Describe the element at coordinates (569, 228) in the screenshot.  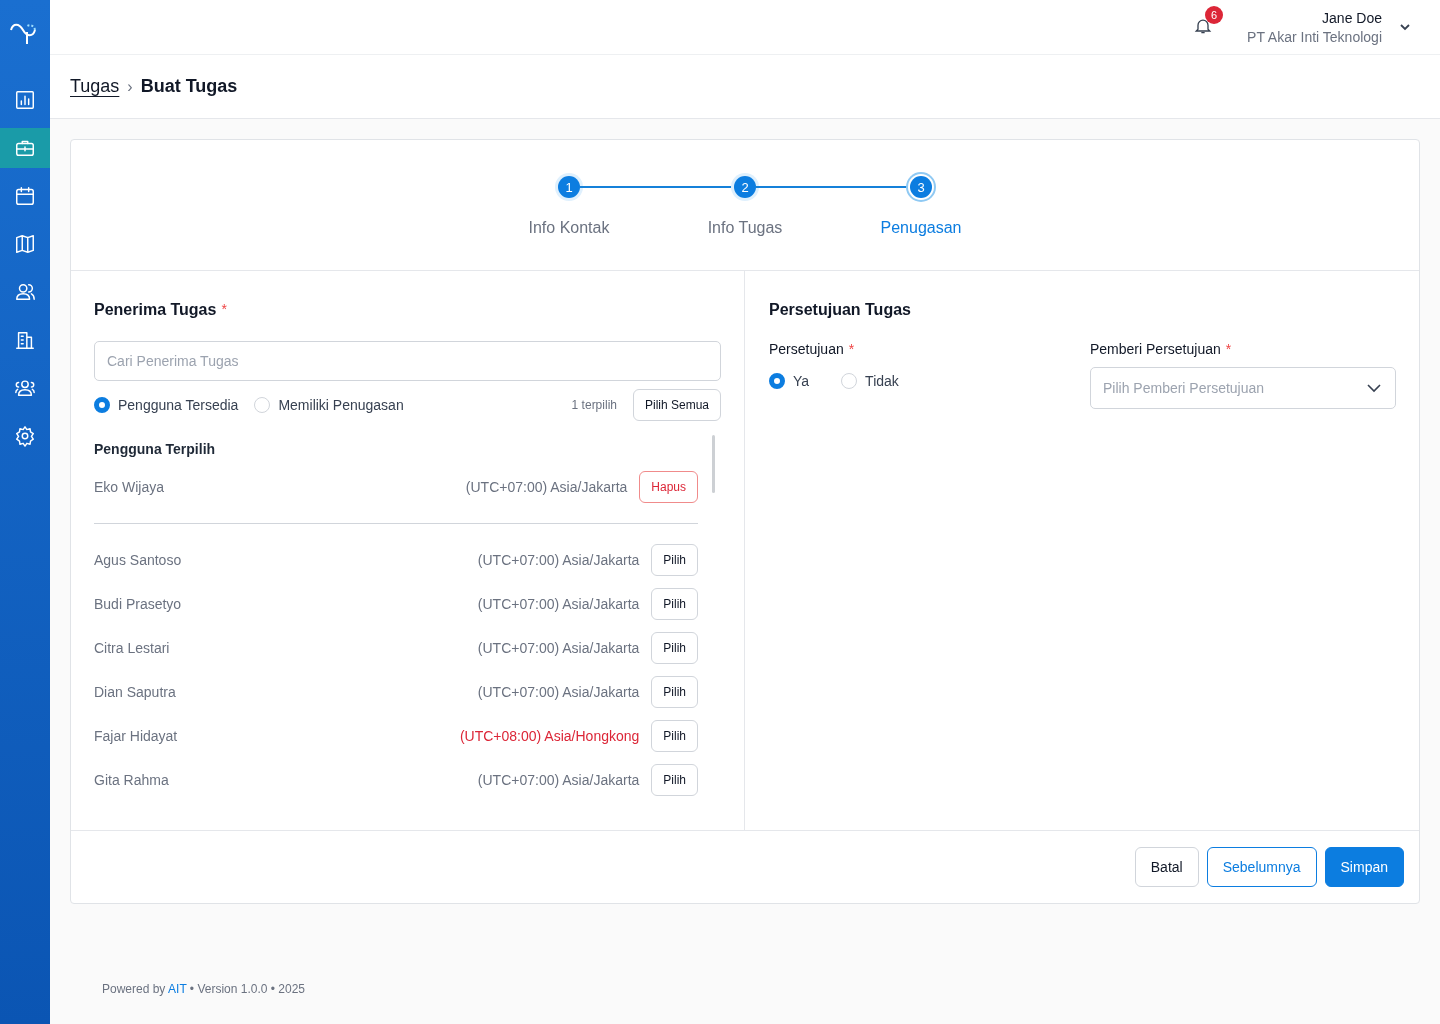
I see `step-label: Info Kontak` at that location.